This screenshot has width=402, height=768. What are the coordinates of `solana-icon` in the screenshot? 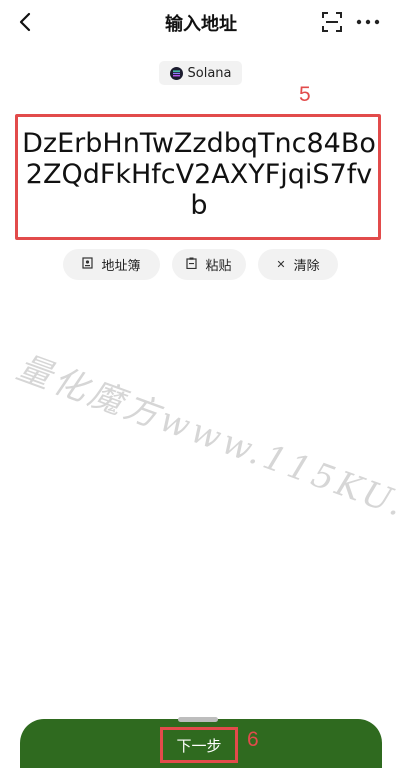 It's located at (176, 73).